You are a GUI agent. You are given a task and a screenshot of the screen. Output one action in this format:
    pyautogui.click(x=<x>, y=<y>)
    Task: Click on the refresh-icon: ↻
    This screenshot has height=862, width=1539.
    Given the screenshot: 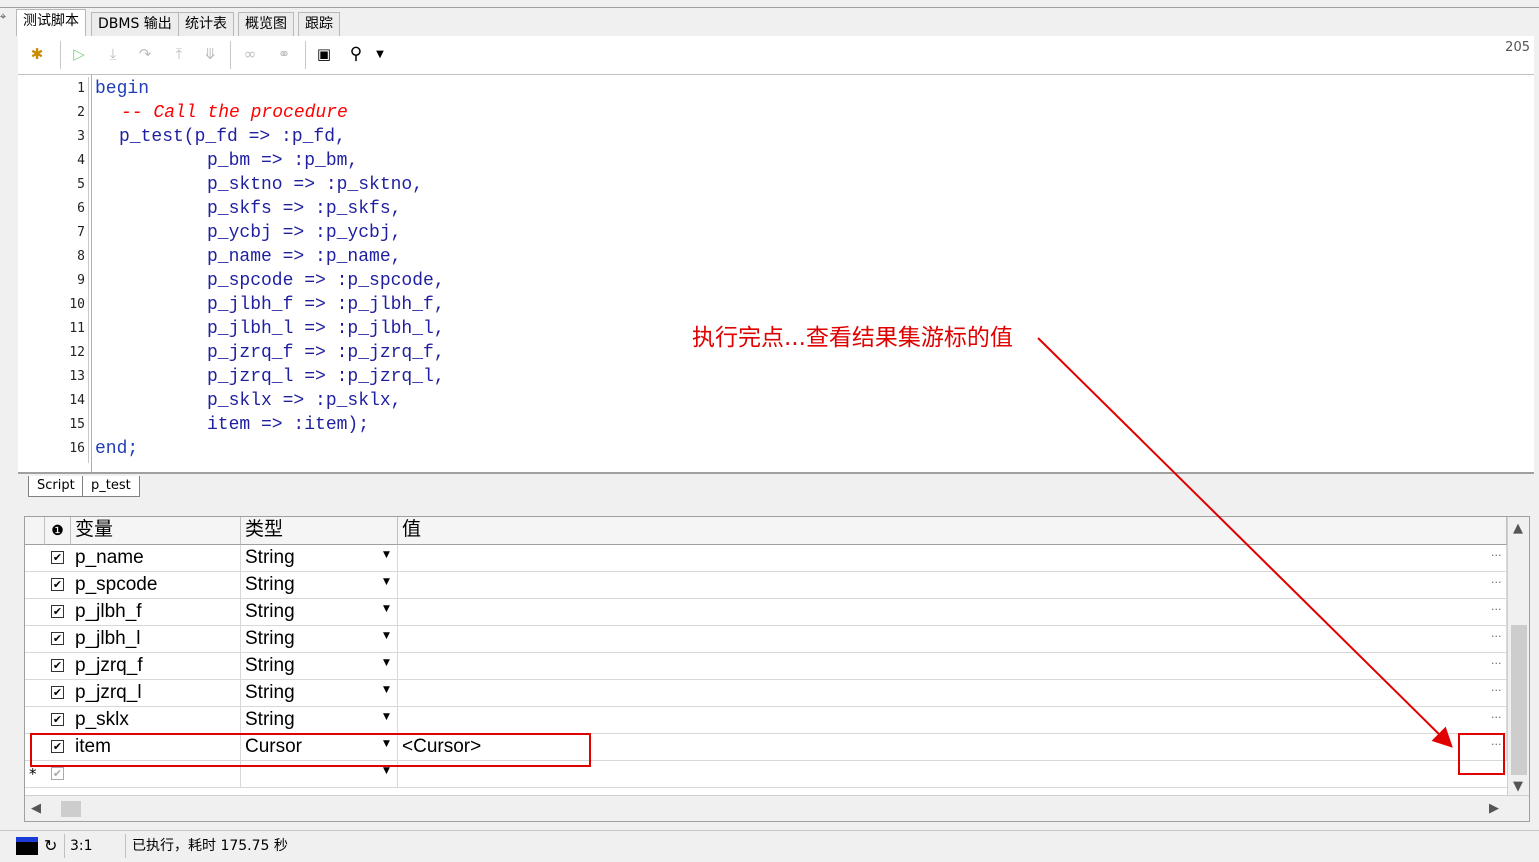 What is the action you would take?
    pyautogui.click(x=50, y=845)
    